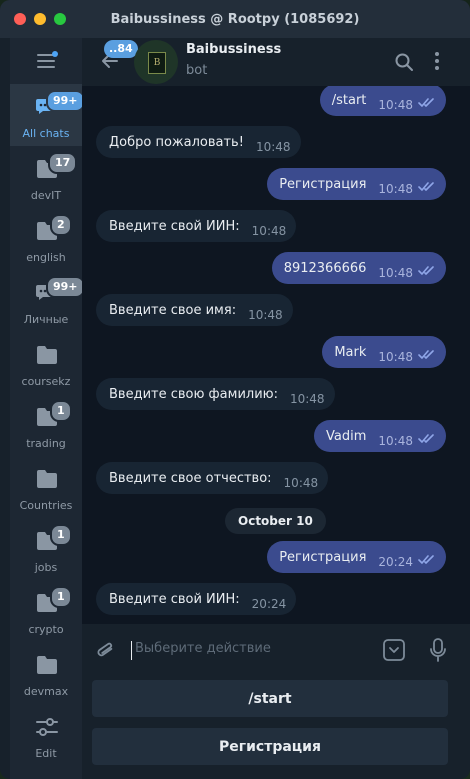 This screenshot has height=779, width=470. Describe the element at coordinates (46, 195) in the screenshot. I see `folder-label: devIT` at that location.